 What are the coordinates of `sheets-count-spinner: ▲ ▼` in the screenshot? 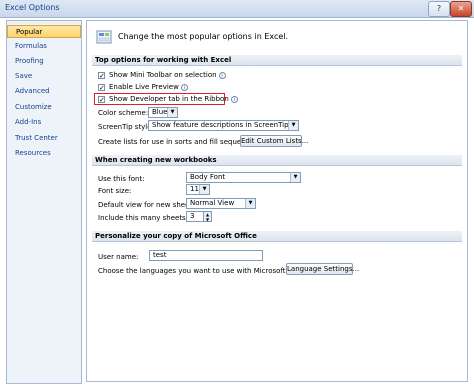 It's located at (208, 216).